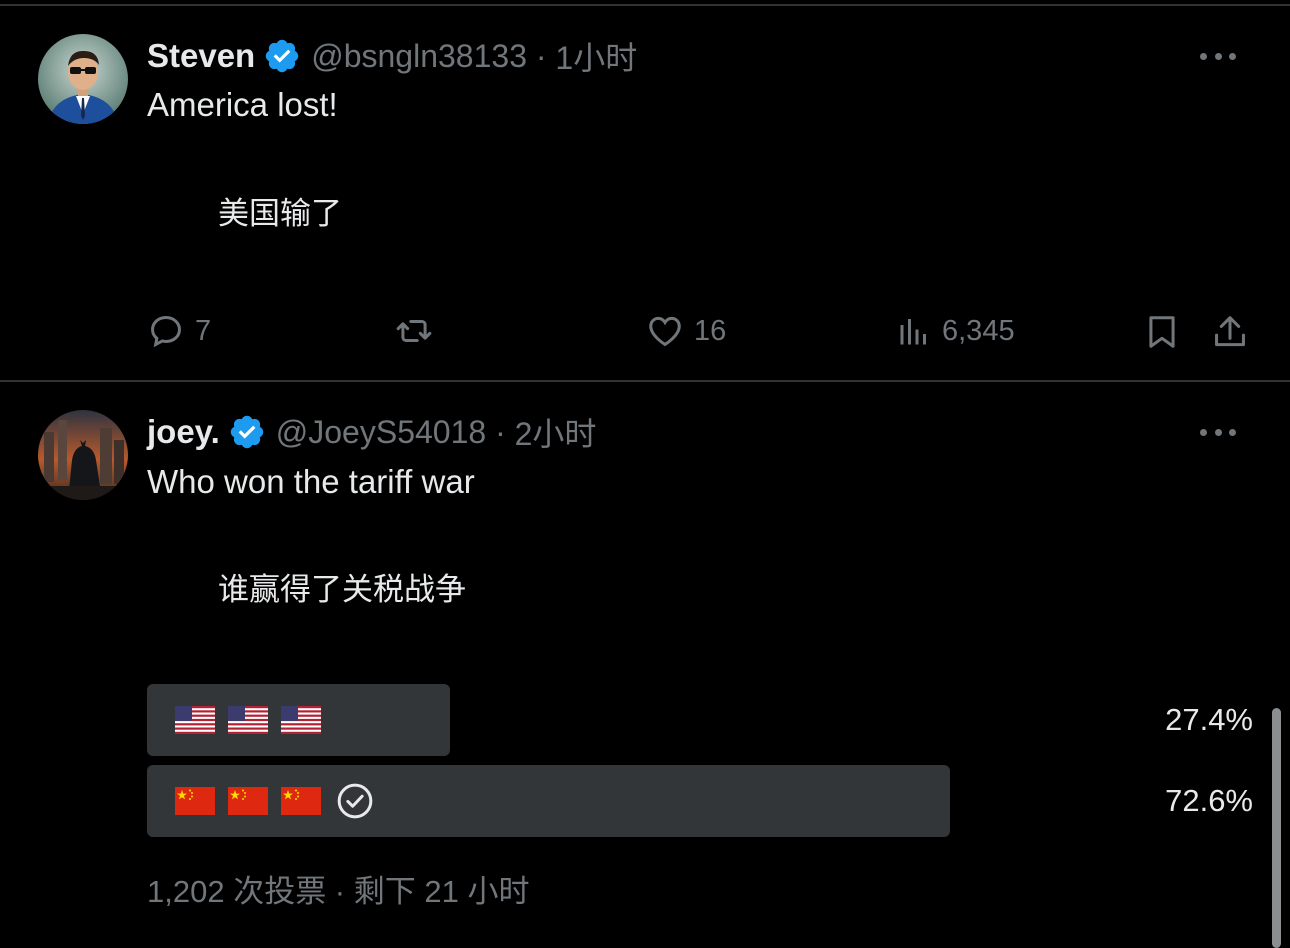  I want to click on tweet-text-chinese: 谁赢得了关税战争, so click(342, 589).